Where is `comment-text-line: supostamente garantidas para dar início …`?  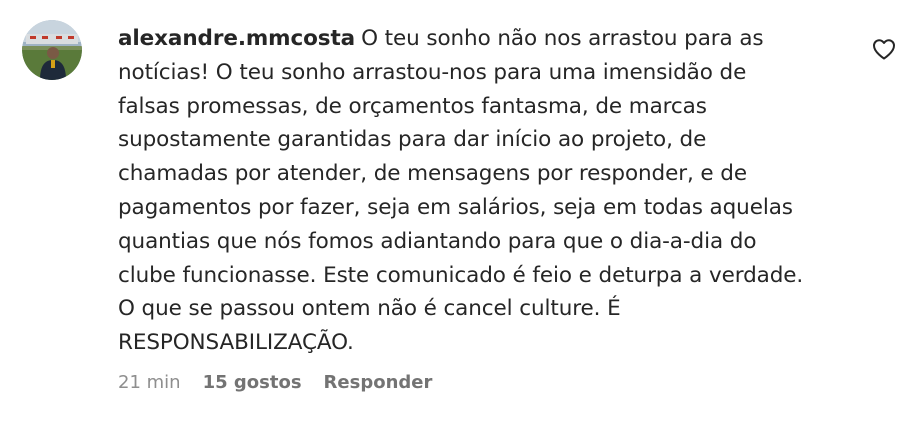
comment-text-line: supostamente garantidas para dar início … is located at coordinates (412, 140).